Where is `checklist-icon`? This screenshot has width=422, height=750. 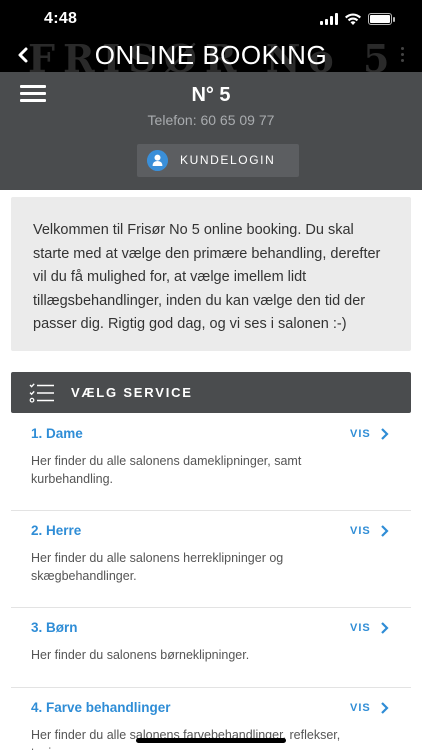
checklist-icon is located at coordinates (41, 393).